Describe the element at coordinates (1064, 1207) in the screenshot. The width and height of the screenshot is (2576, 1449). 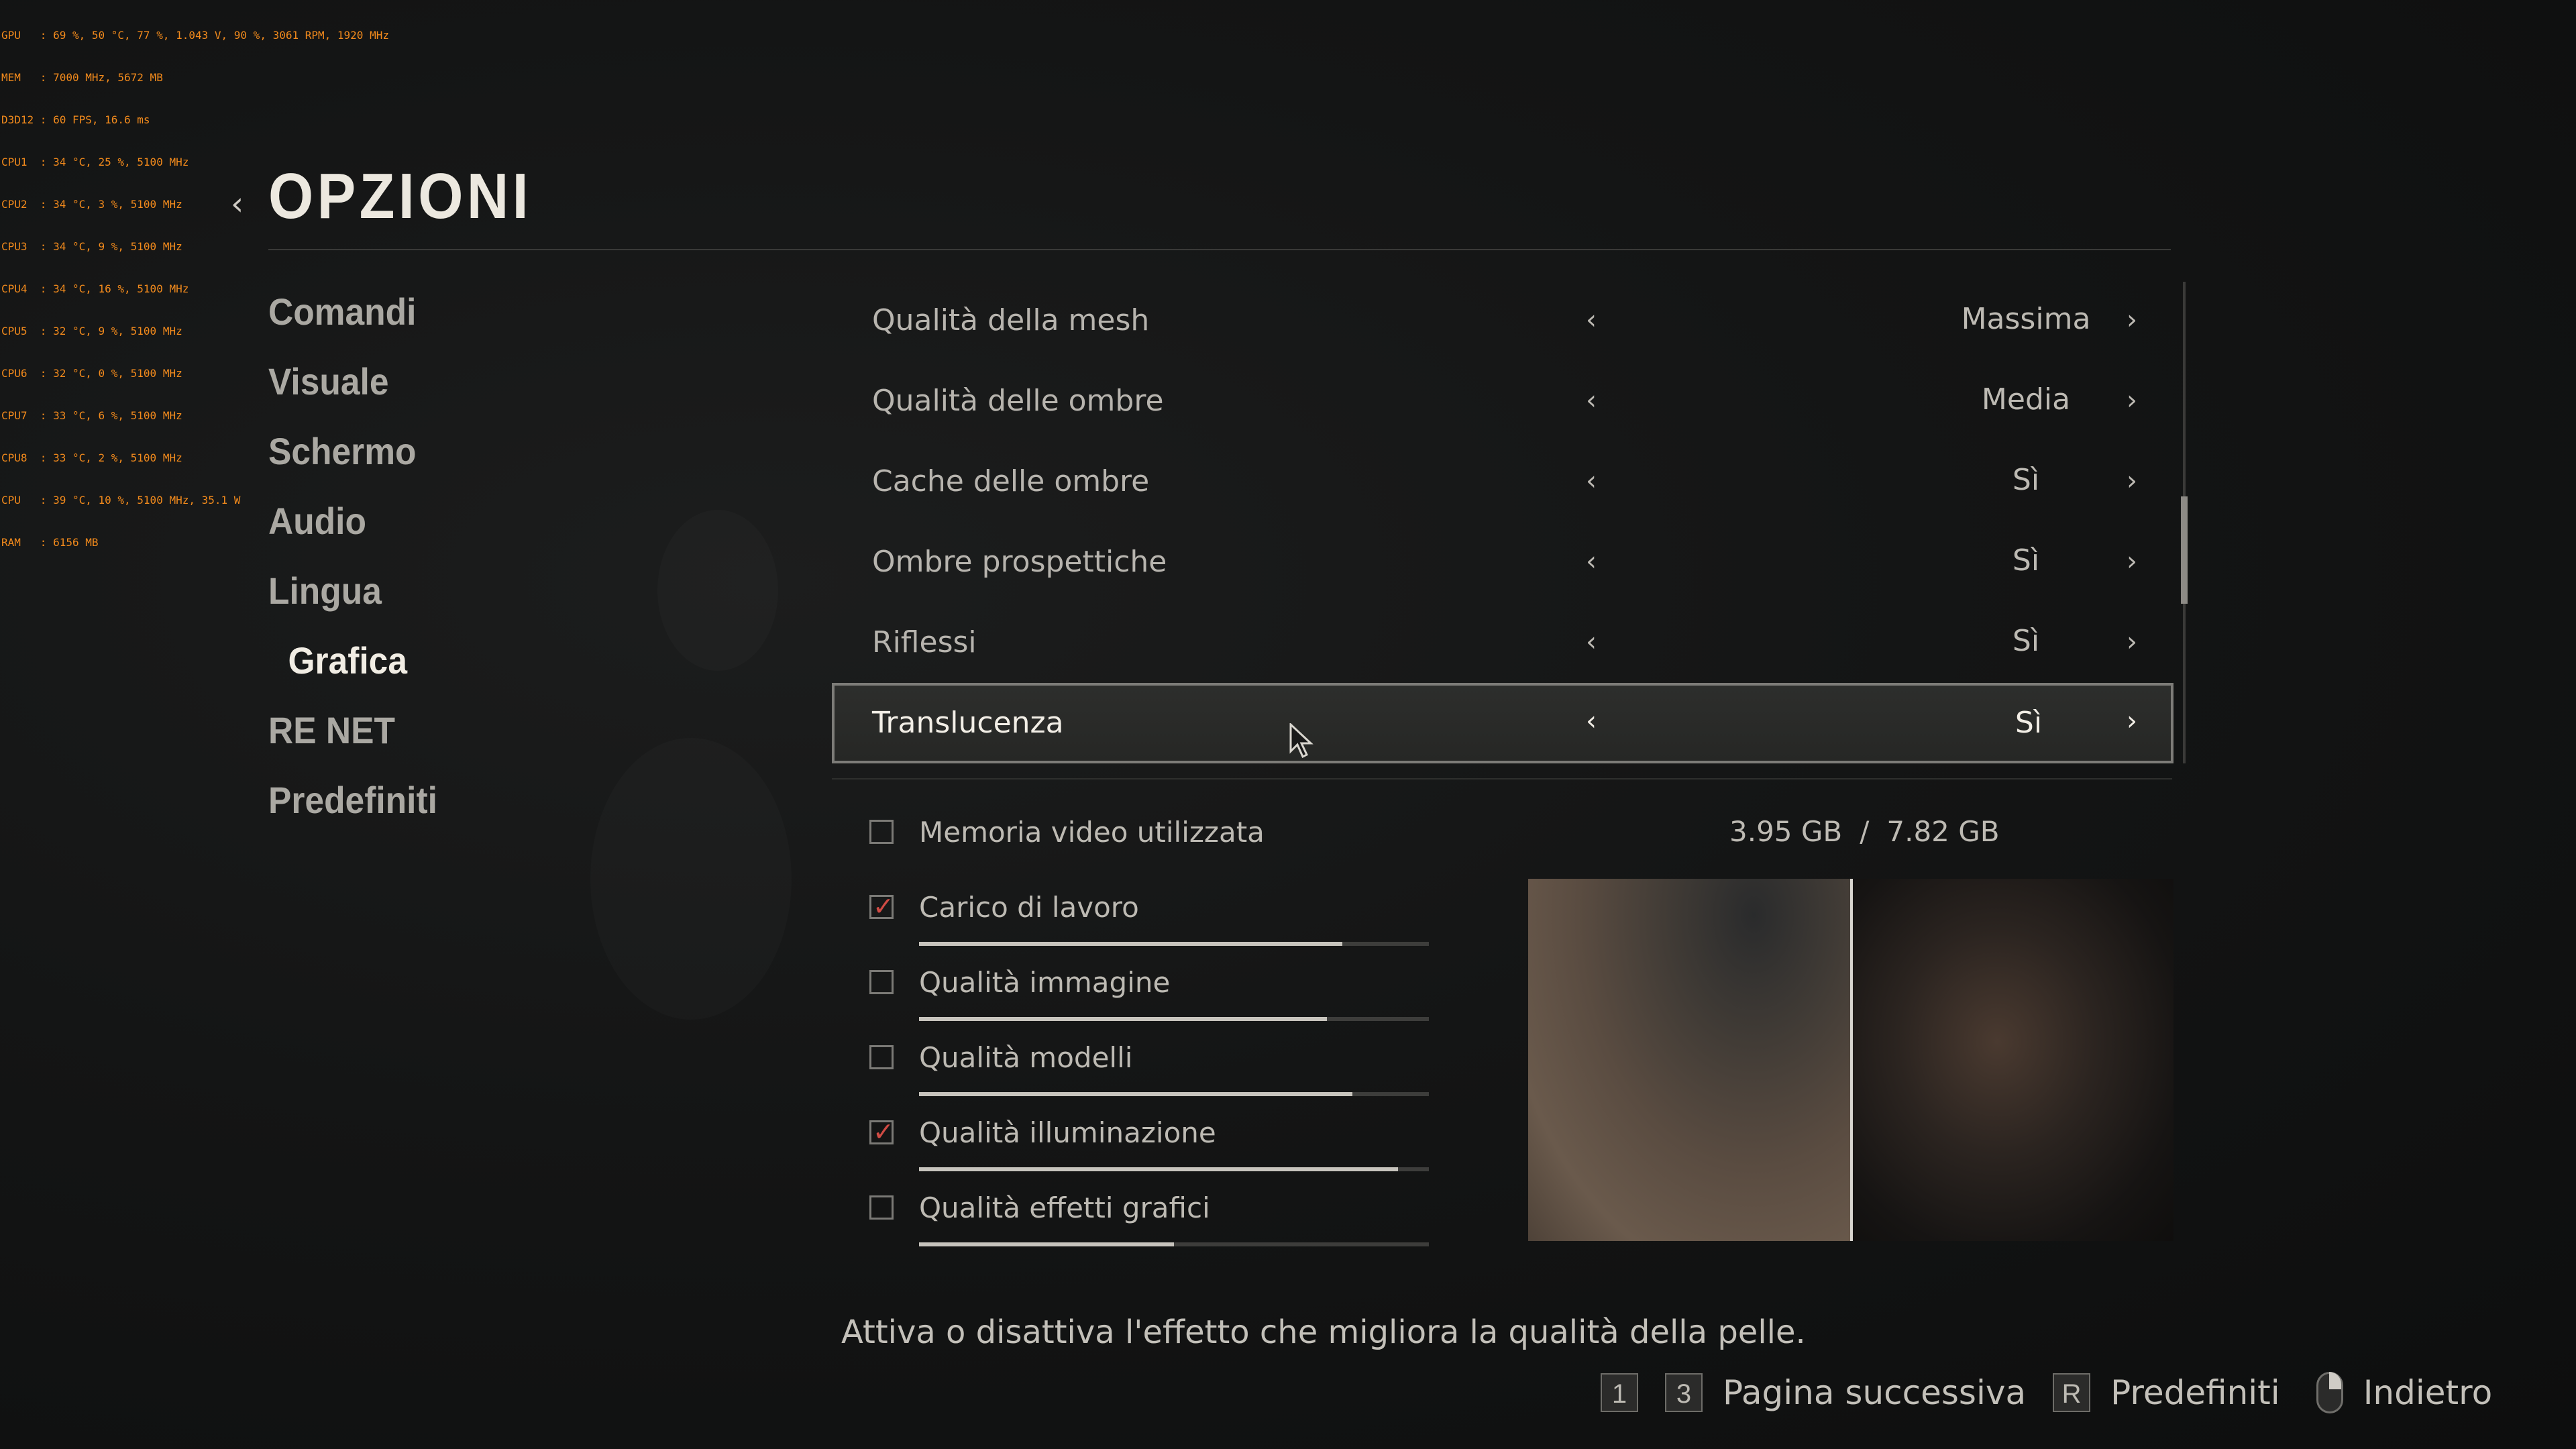
I see `metric-label: Qualità effetti grafici` at that location.